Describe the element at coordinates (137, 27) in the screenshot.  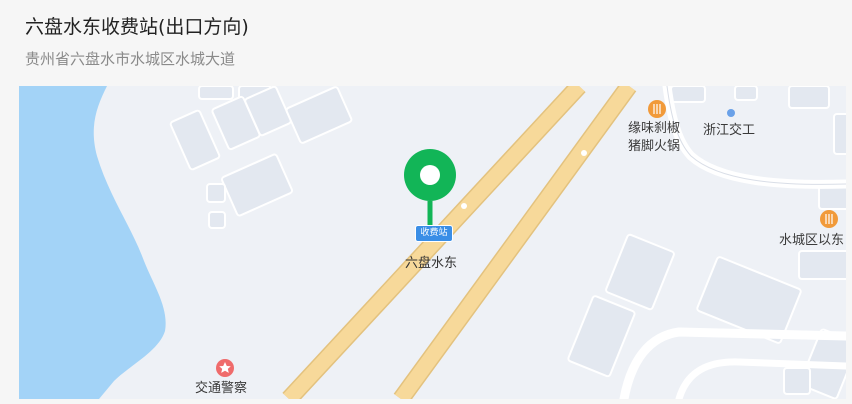
I see `place-title: 六盘水东收费站(出口方向)` at that location.